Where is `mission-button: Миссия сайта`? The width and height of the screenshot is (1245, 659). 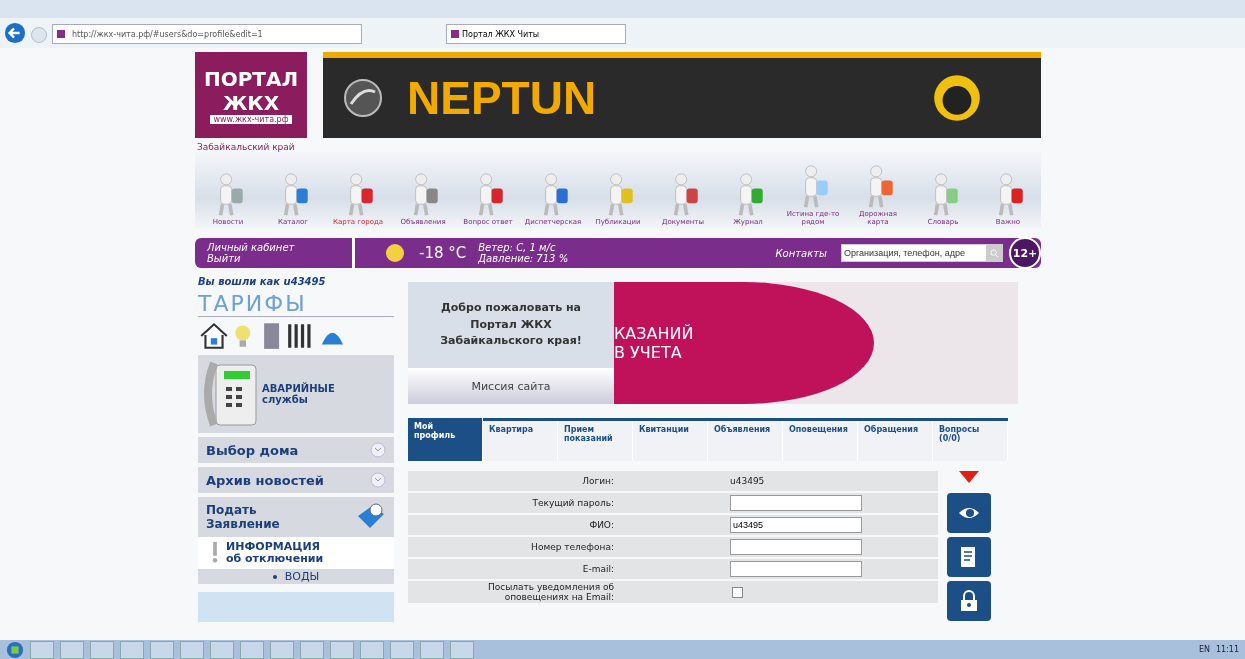 mission-button: Миссия сайта is located at coordinates (511, 386).